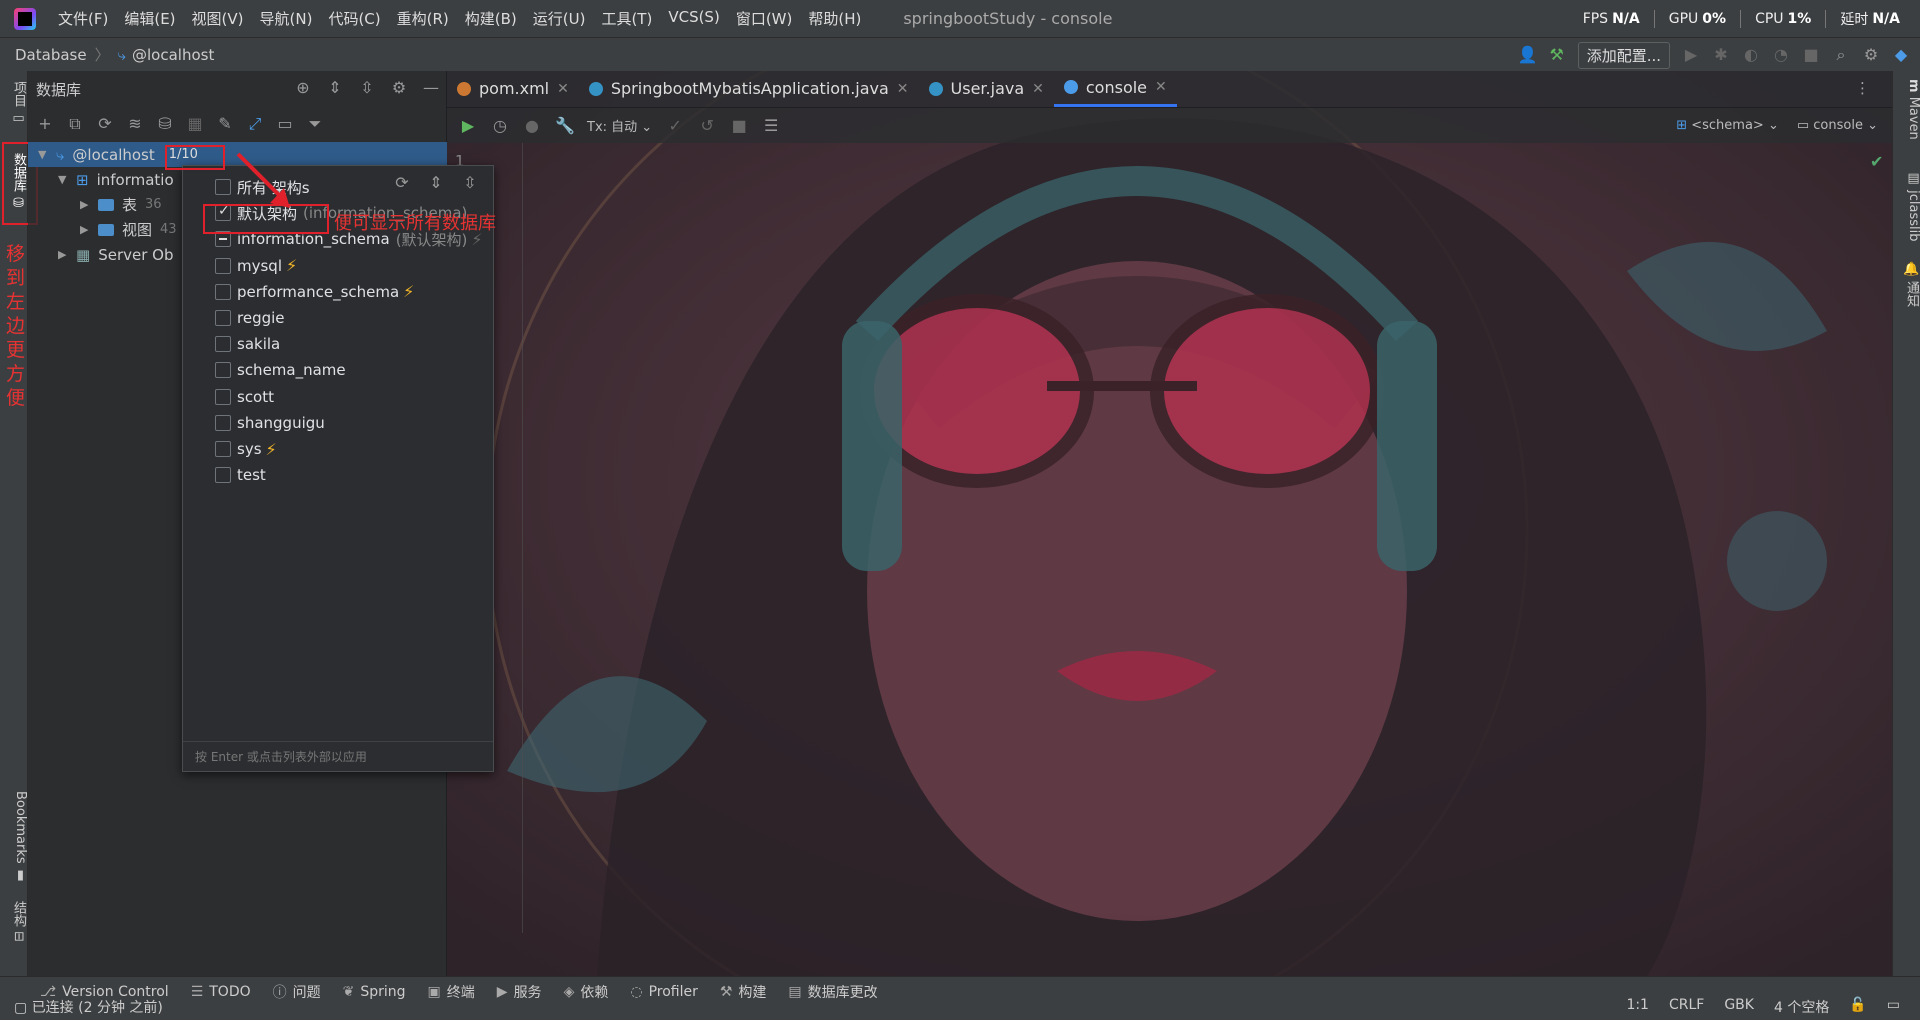 The image size is (1920, 1020). What do you see at coordinates (374, 992) in the screenshot?
I see `tool-window-button: ❦ Spring` at bounding box center [374, 992].